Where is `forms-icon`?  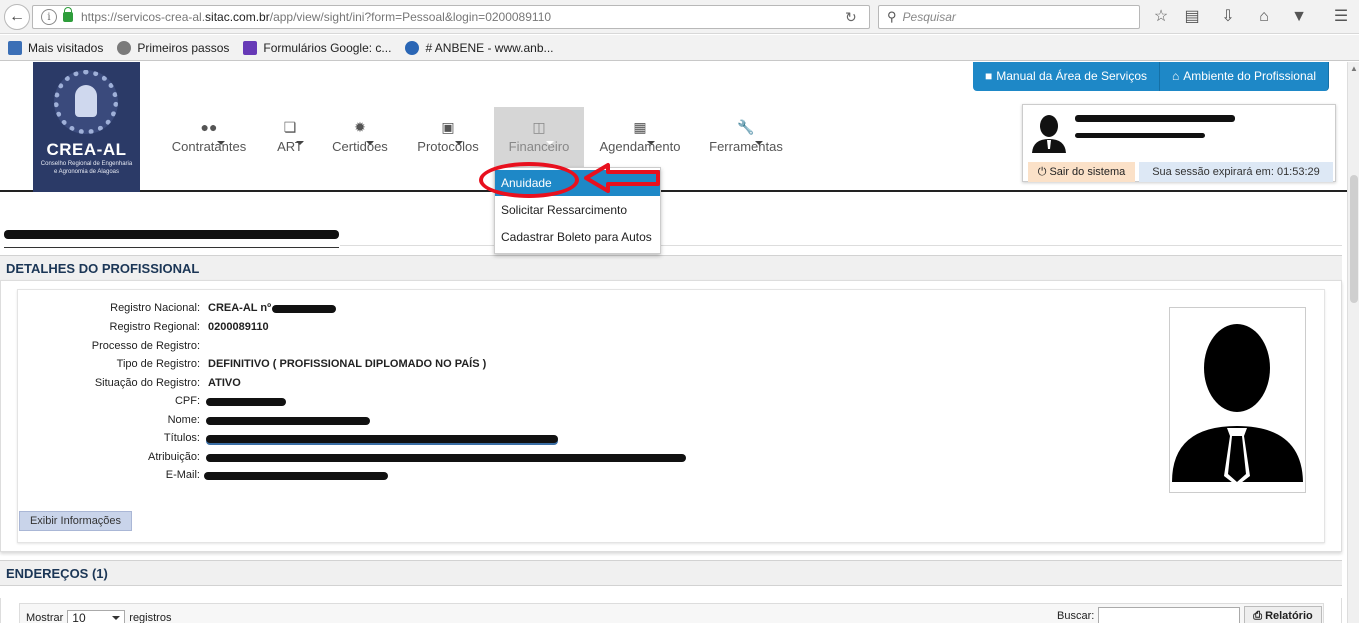 forms-icon is located at coordinates (250, 47).